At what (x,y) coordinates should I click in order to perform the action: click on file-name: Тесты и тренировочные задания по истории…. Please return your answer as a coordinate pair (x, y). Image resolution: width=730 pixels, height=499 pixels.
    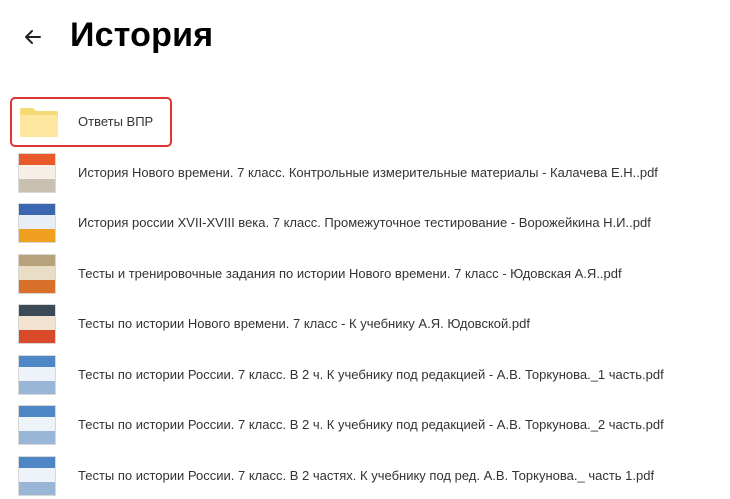
    Looking at the image, I should click on (350, 273).